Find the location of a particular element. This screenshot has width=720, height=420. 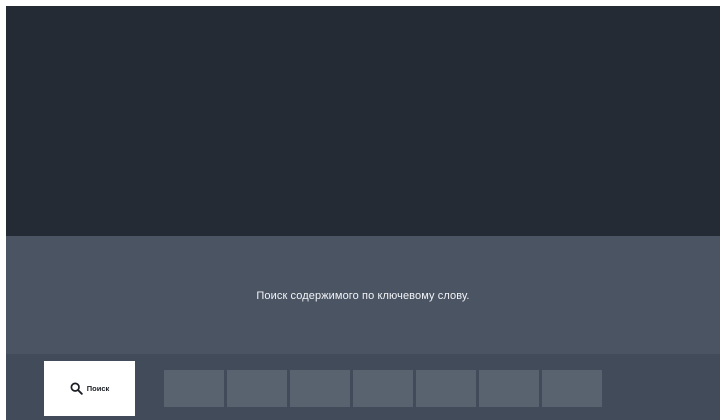

keyboard-row is located at coordinates (383, 388).